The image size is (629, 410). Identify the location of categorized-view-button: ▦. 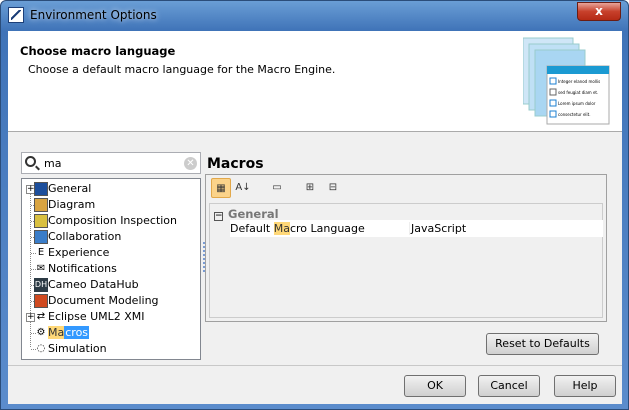
(221, 188).